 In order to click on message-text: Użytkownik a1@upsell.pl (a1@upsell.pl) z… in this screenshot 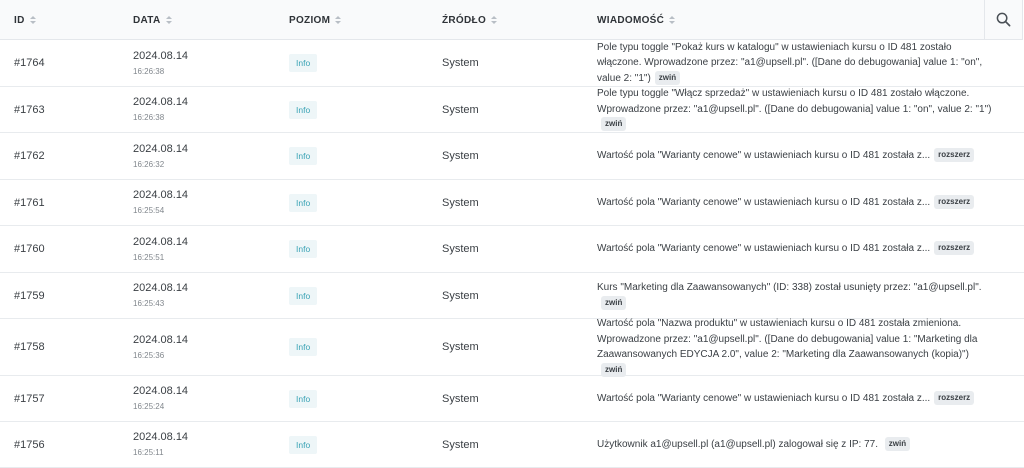, I will do `click(739, 444)`.